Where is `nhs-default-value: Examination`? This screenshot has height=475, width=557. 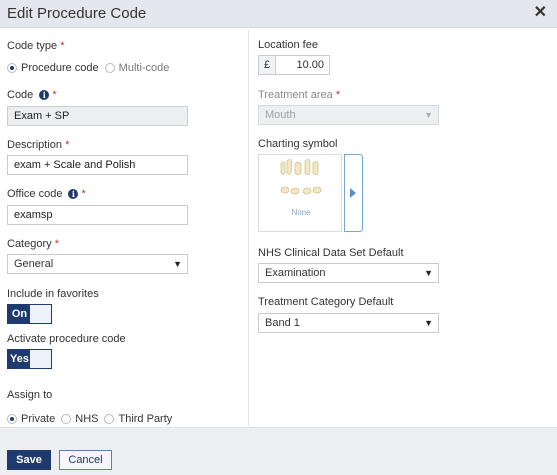 nhs-default-value: Examination is located at coordinates (295, 273).